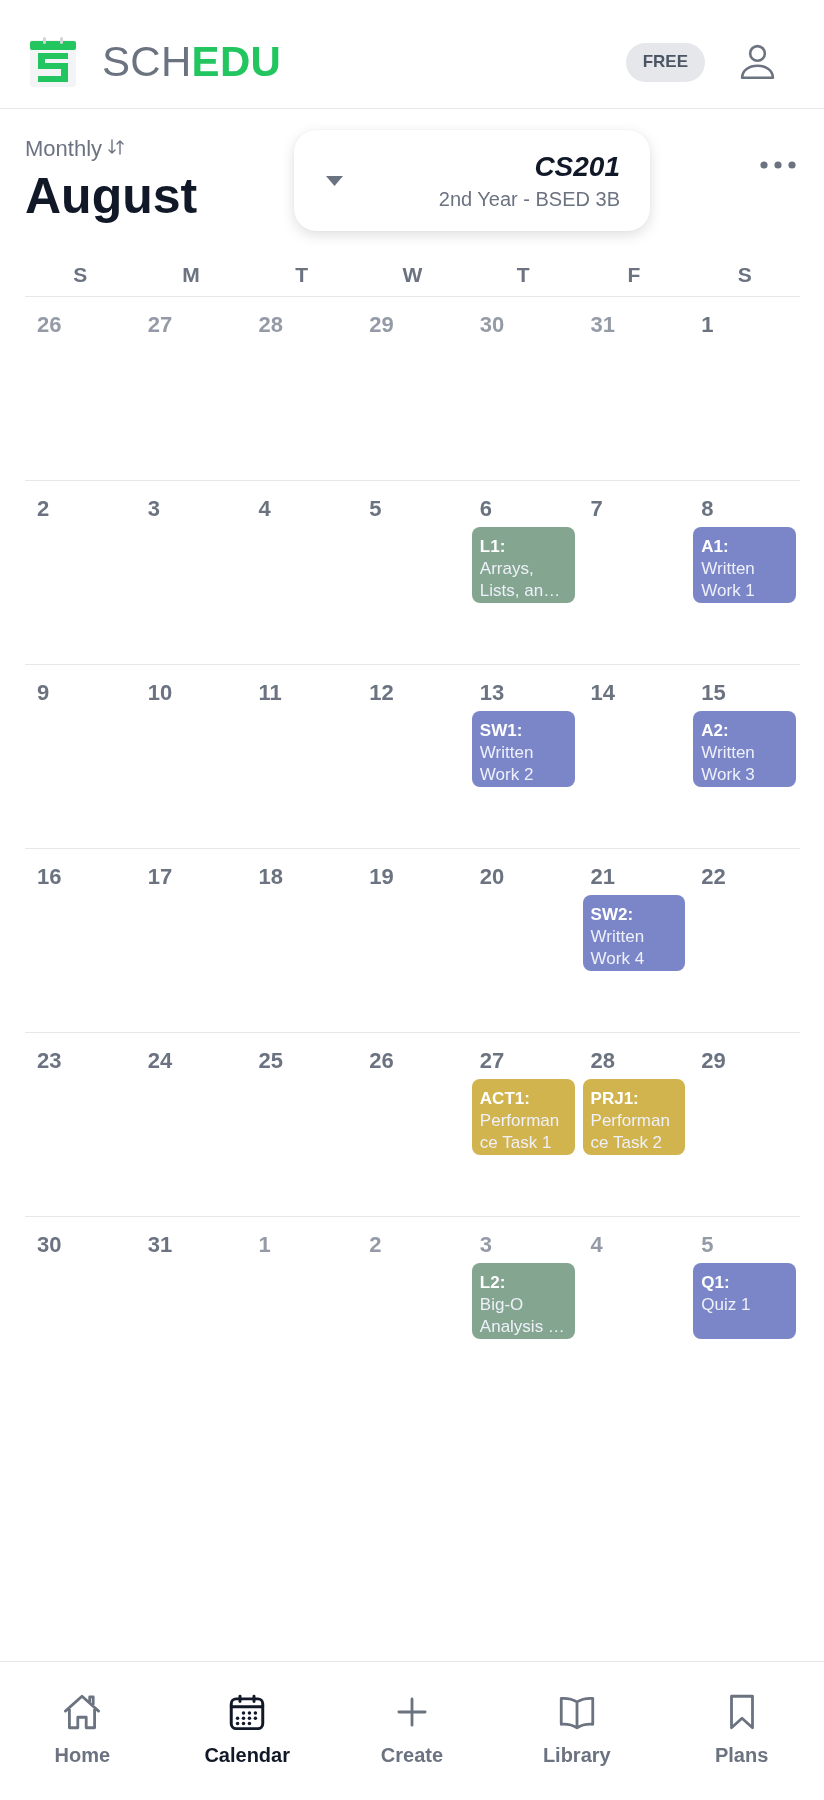 Image resolution: width=824 pixels, height=1800 pixels. What do you see at coordinates (493, 1283) in the screenshot?
I see `event-code: L2:` at bounding box center [493, 1283].